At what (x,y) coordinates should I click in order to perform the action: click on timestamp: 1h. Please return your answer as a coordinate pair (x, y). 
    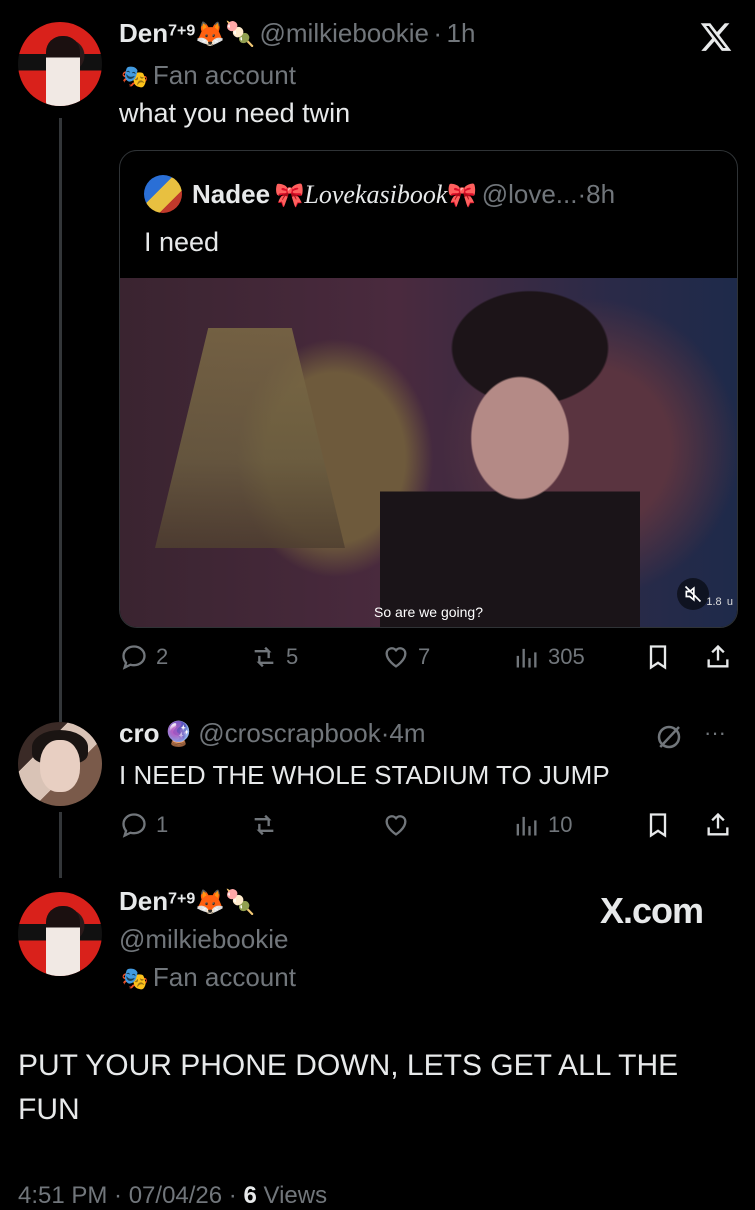
    Looking at the image, I should click on (461, 33).